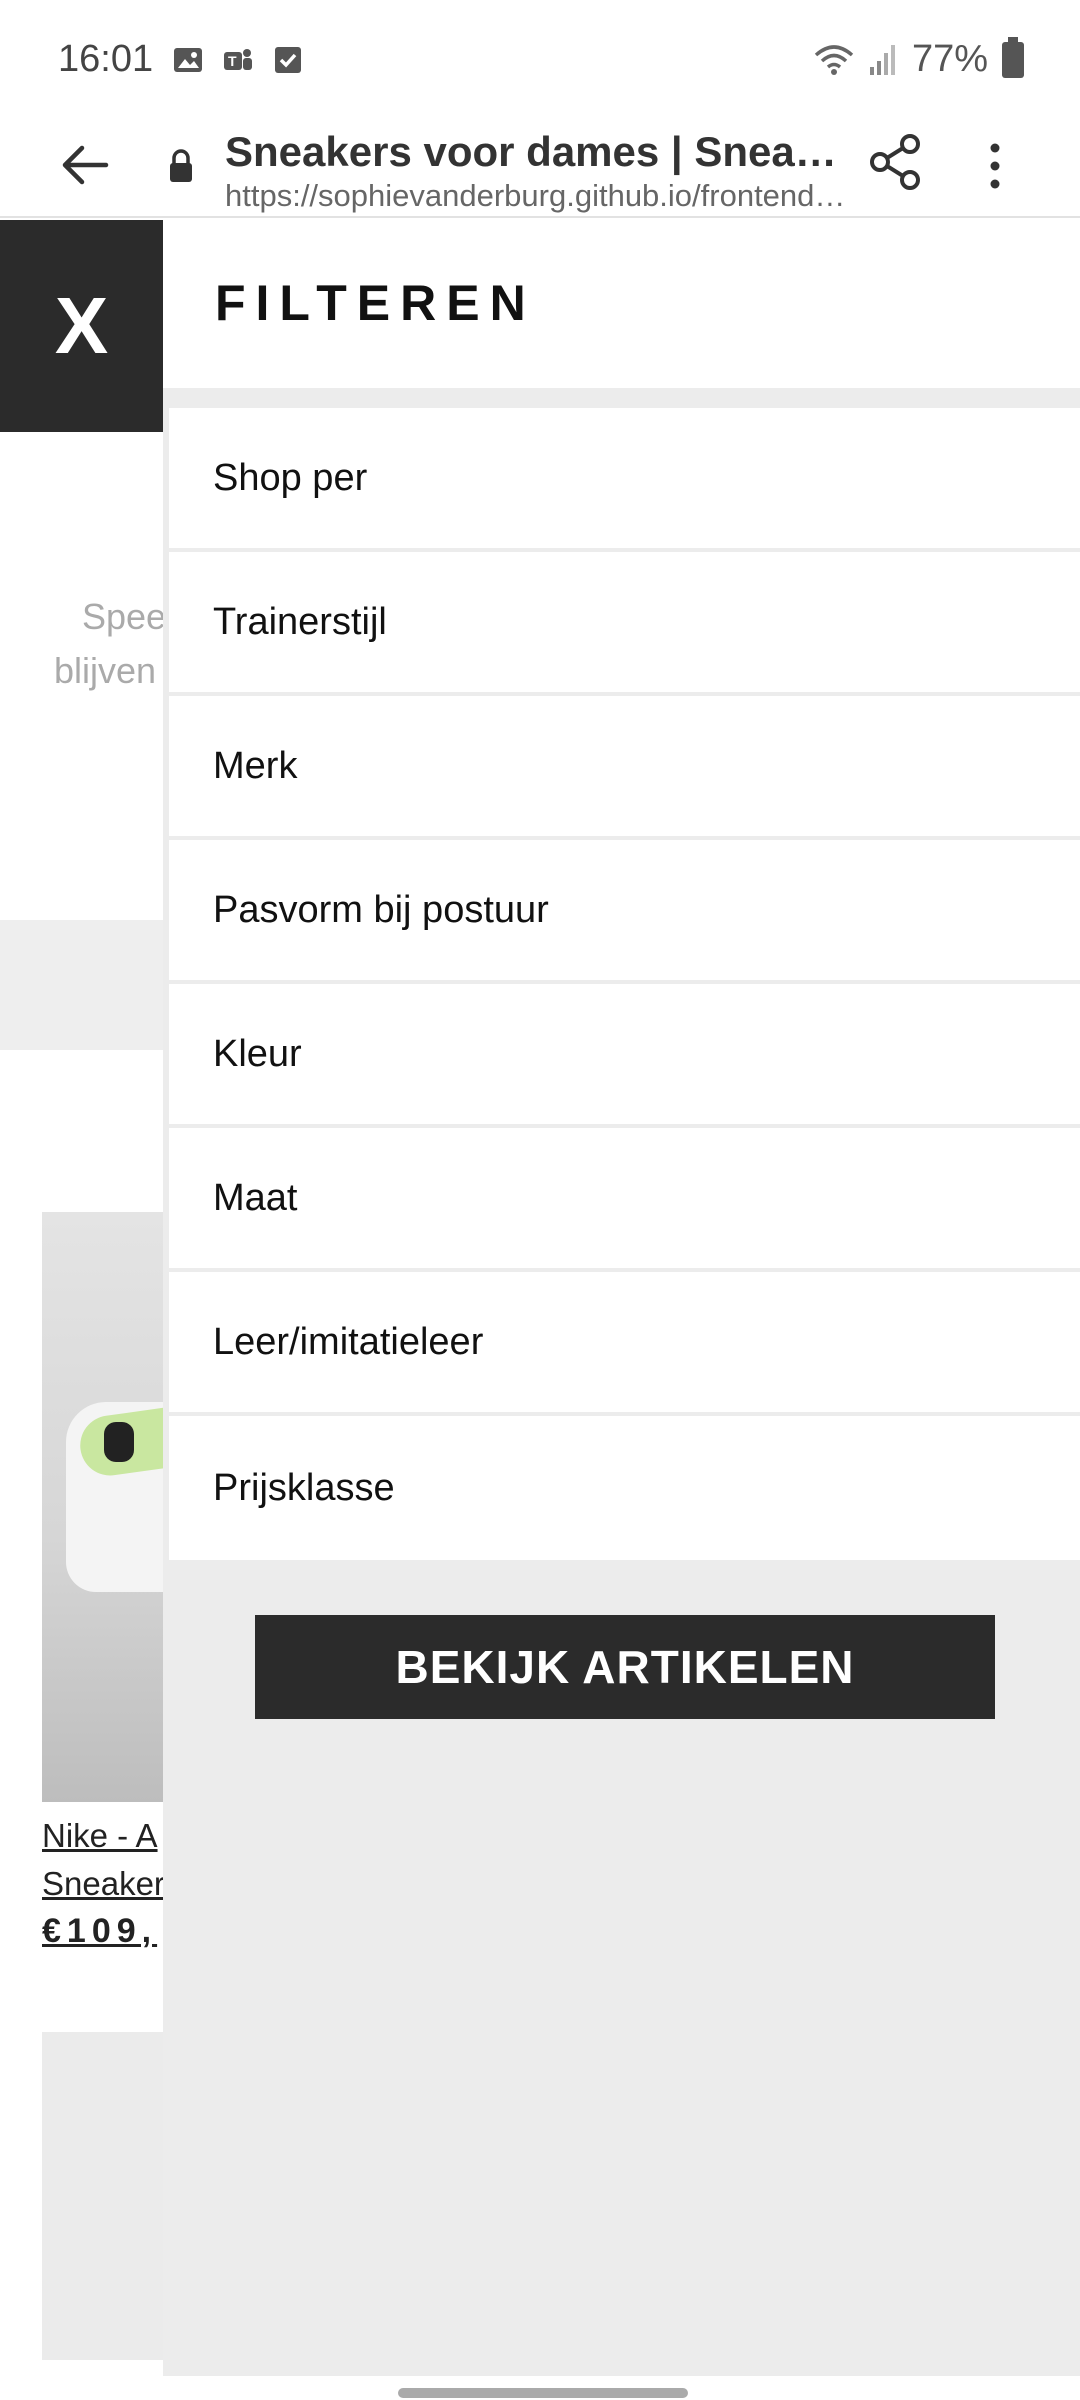 The image size is (1080, 2400). What do you see at coordinates (621, 768) in the screenshot?
I see `filter-item-merk: Merk` at bounding box center [621, 768].